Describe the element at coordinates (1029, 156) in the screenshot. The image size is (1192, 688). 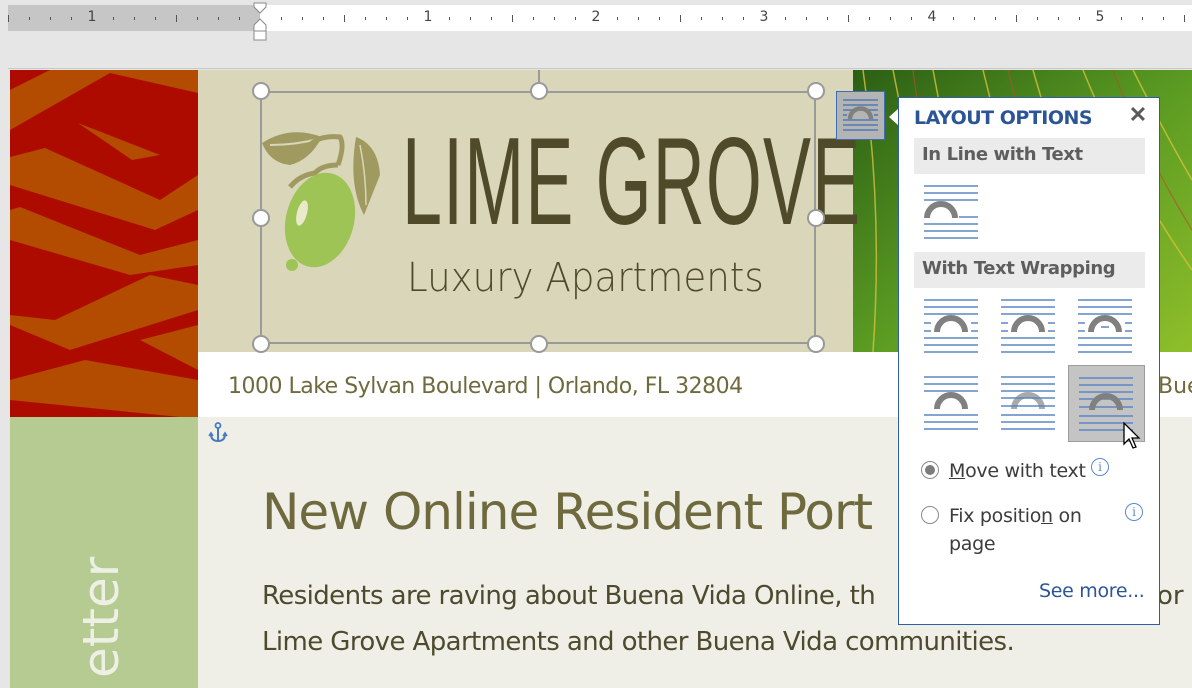
I see `section-in-line: In Line with Text` at that location.